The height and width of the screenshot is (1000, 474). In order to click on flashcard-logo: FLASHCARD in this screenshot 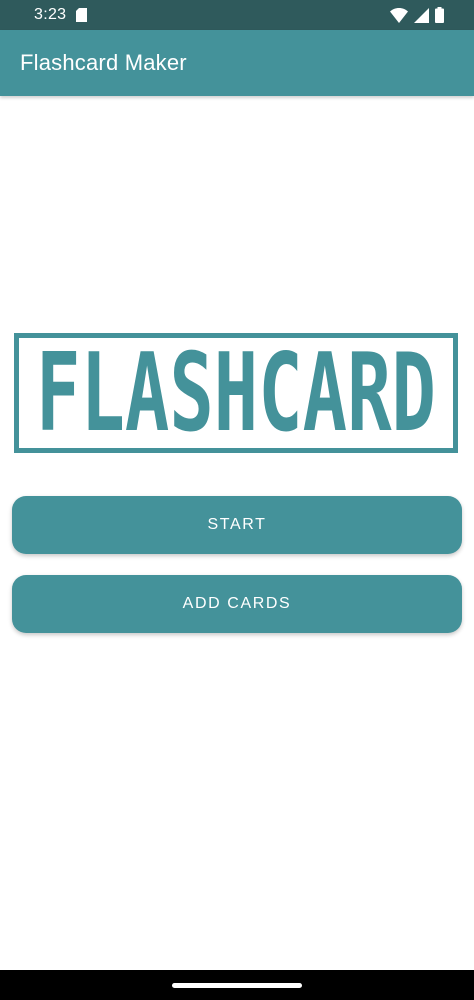, I will do `click(236, 393)`.